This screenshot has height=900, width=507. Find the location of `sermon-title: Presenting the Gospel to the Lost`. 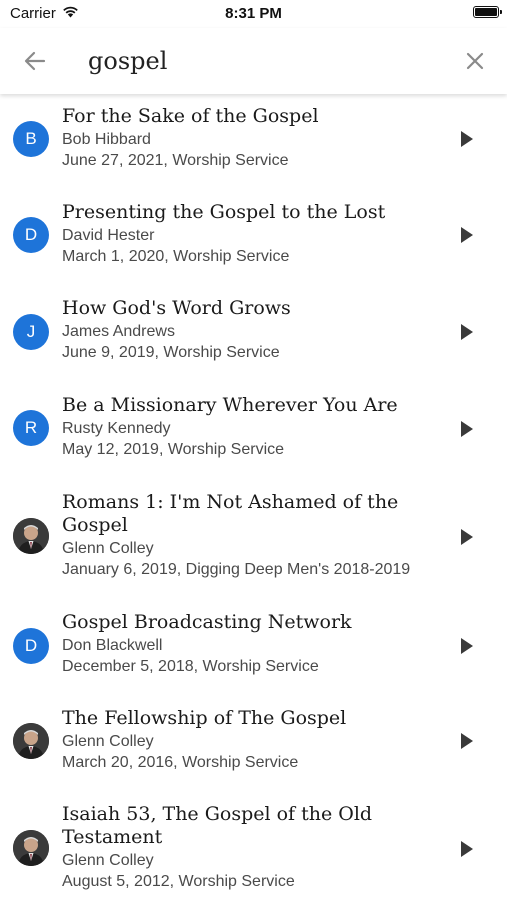

sermon-title: Presenting the Gospel to the Lost is located at coordinates (224, 212).